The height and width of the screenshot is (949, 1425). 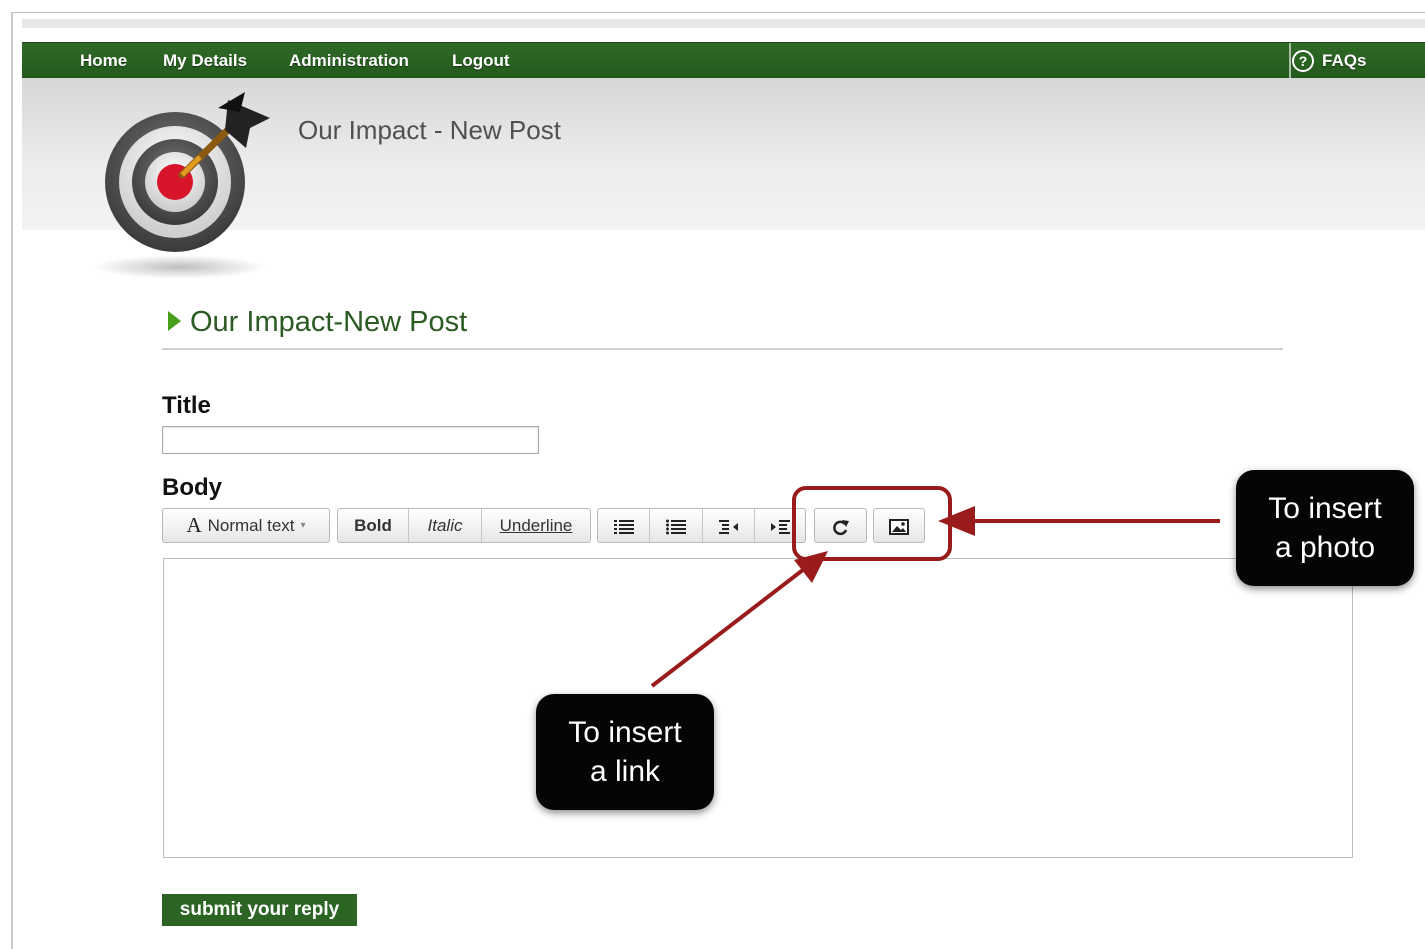 I want to click on help-circle-icon: ?, so click(x=1303, y=60).